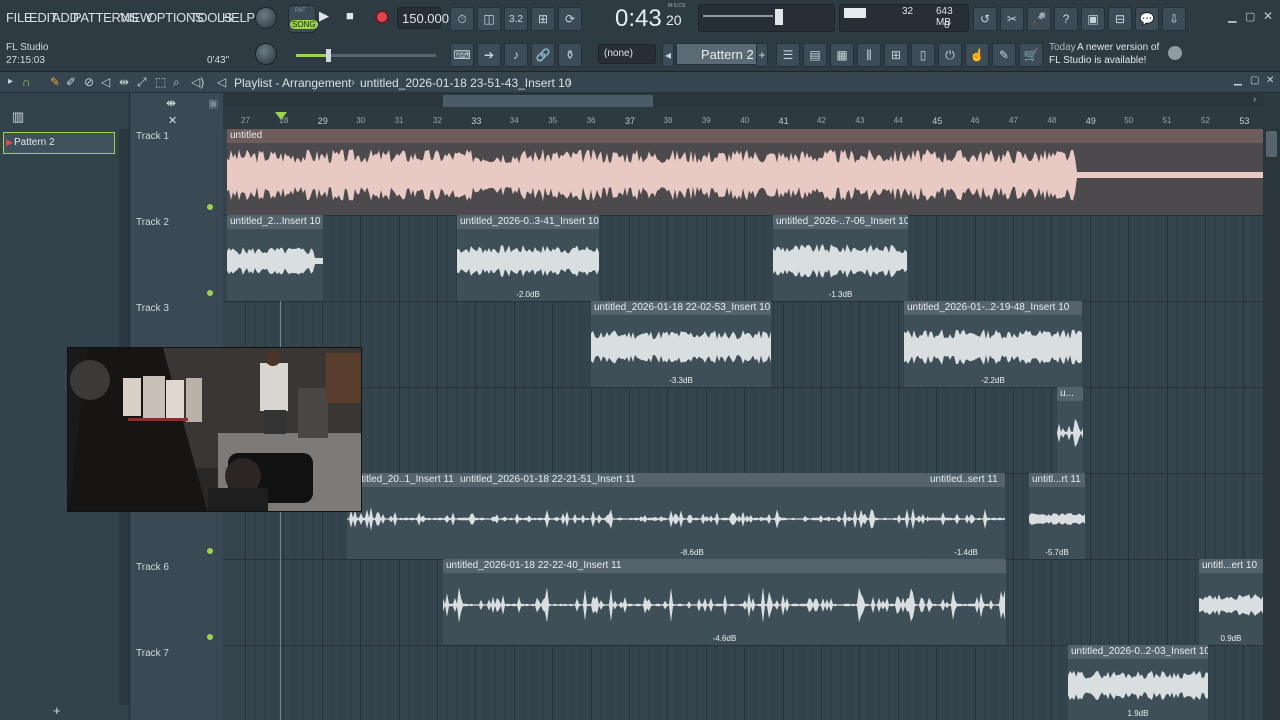 Image resolution: width=1280 pixels, height=720 pixels. Describe the element at coordinates (152, 653) in the screenshot. I see `track-label: Track 7` at that location.